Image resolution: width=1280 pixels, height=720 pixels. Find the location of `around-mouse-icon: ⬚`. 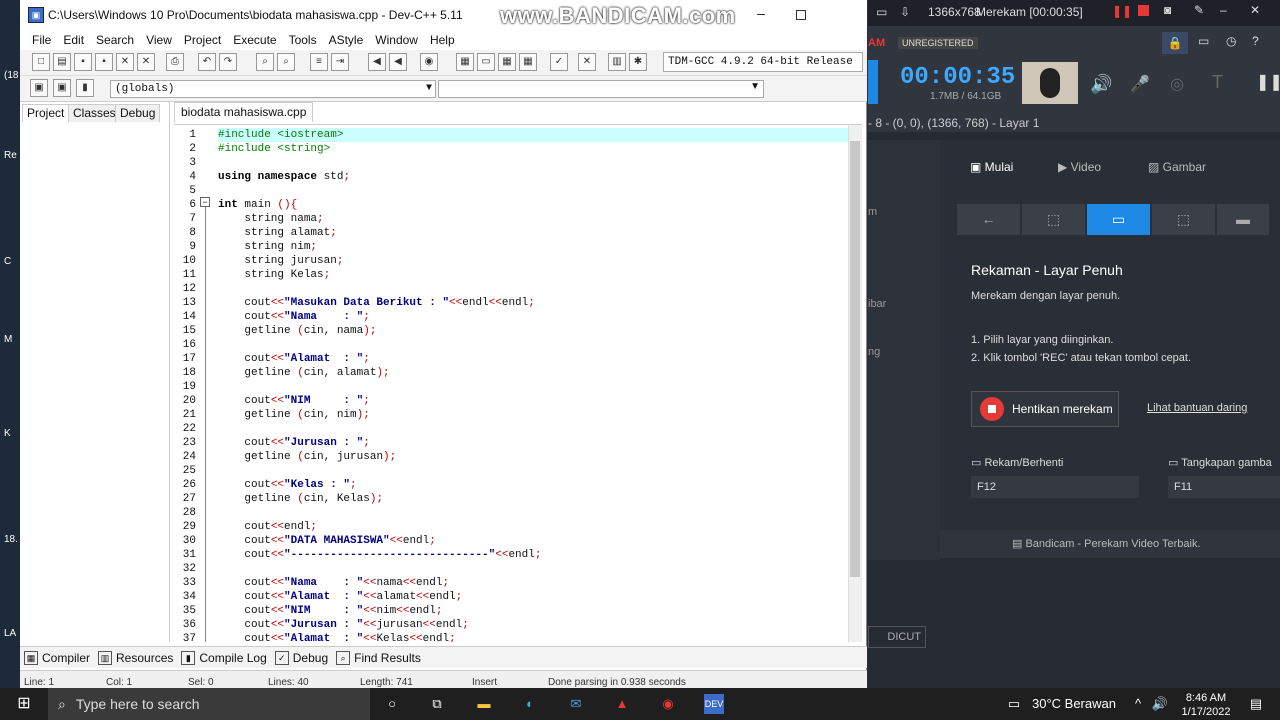

around-mouse-icon: ⬚ is located at coordinates (1183, 219).